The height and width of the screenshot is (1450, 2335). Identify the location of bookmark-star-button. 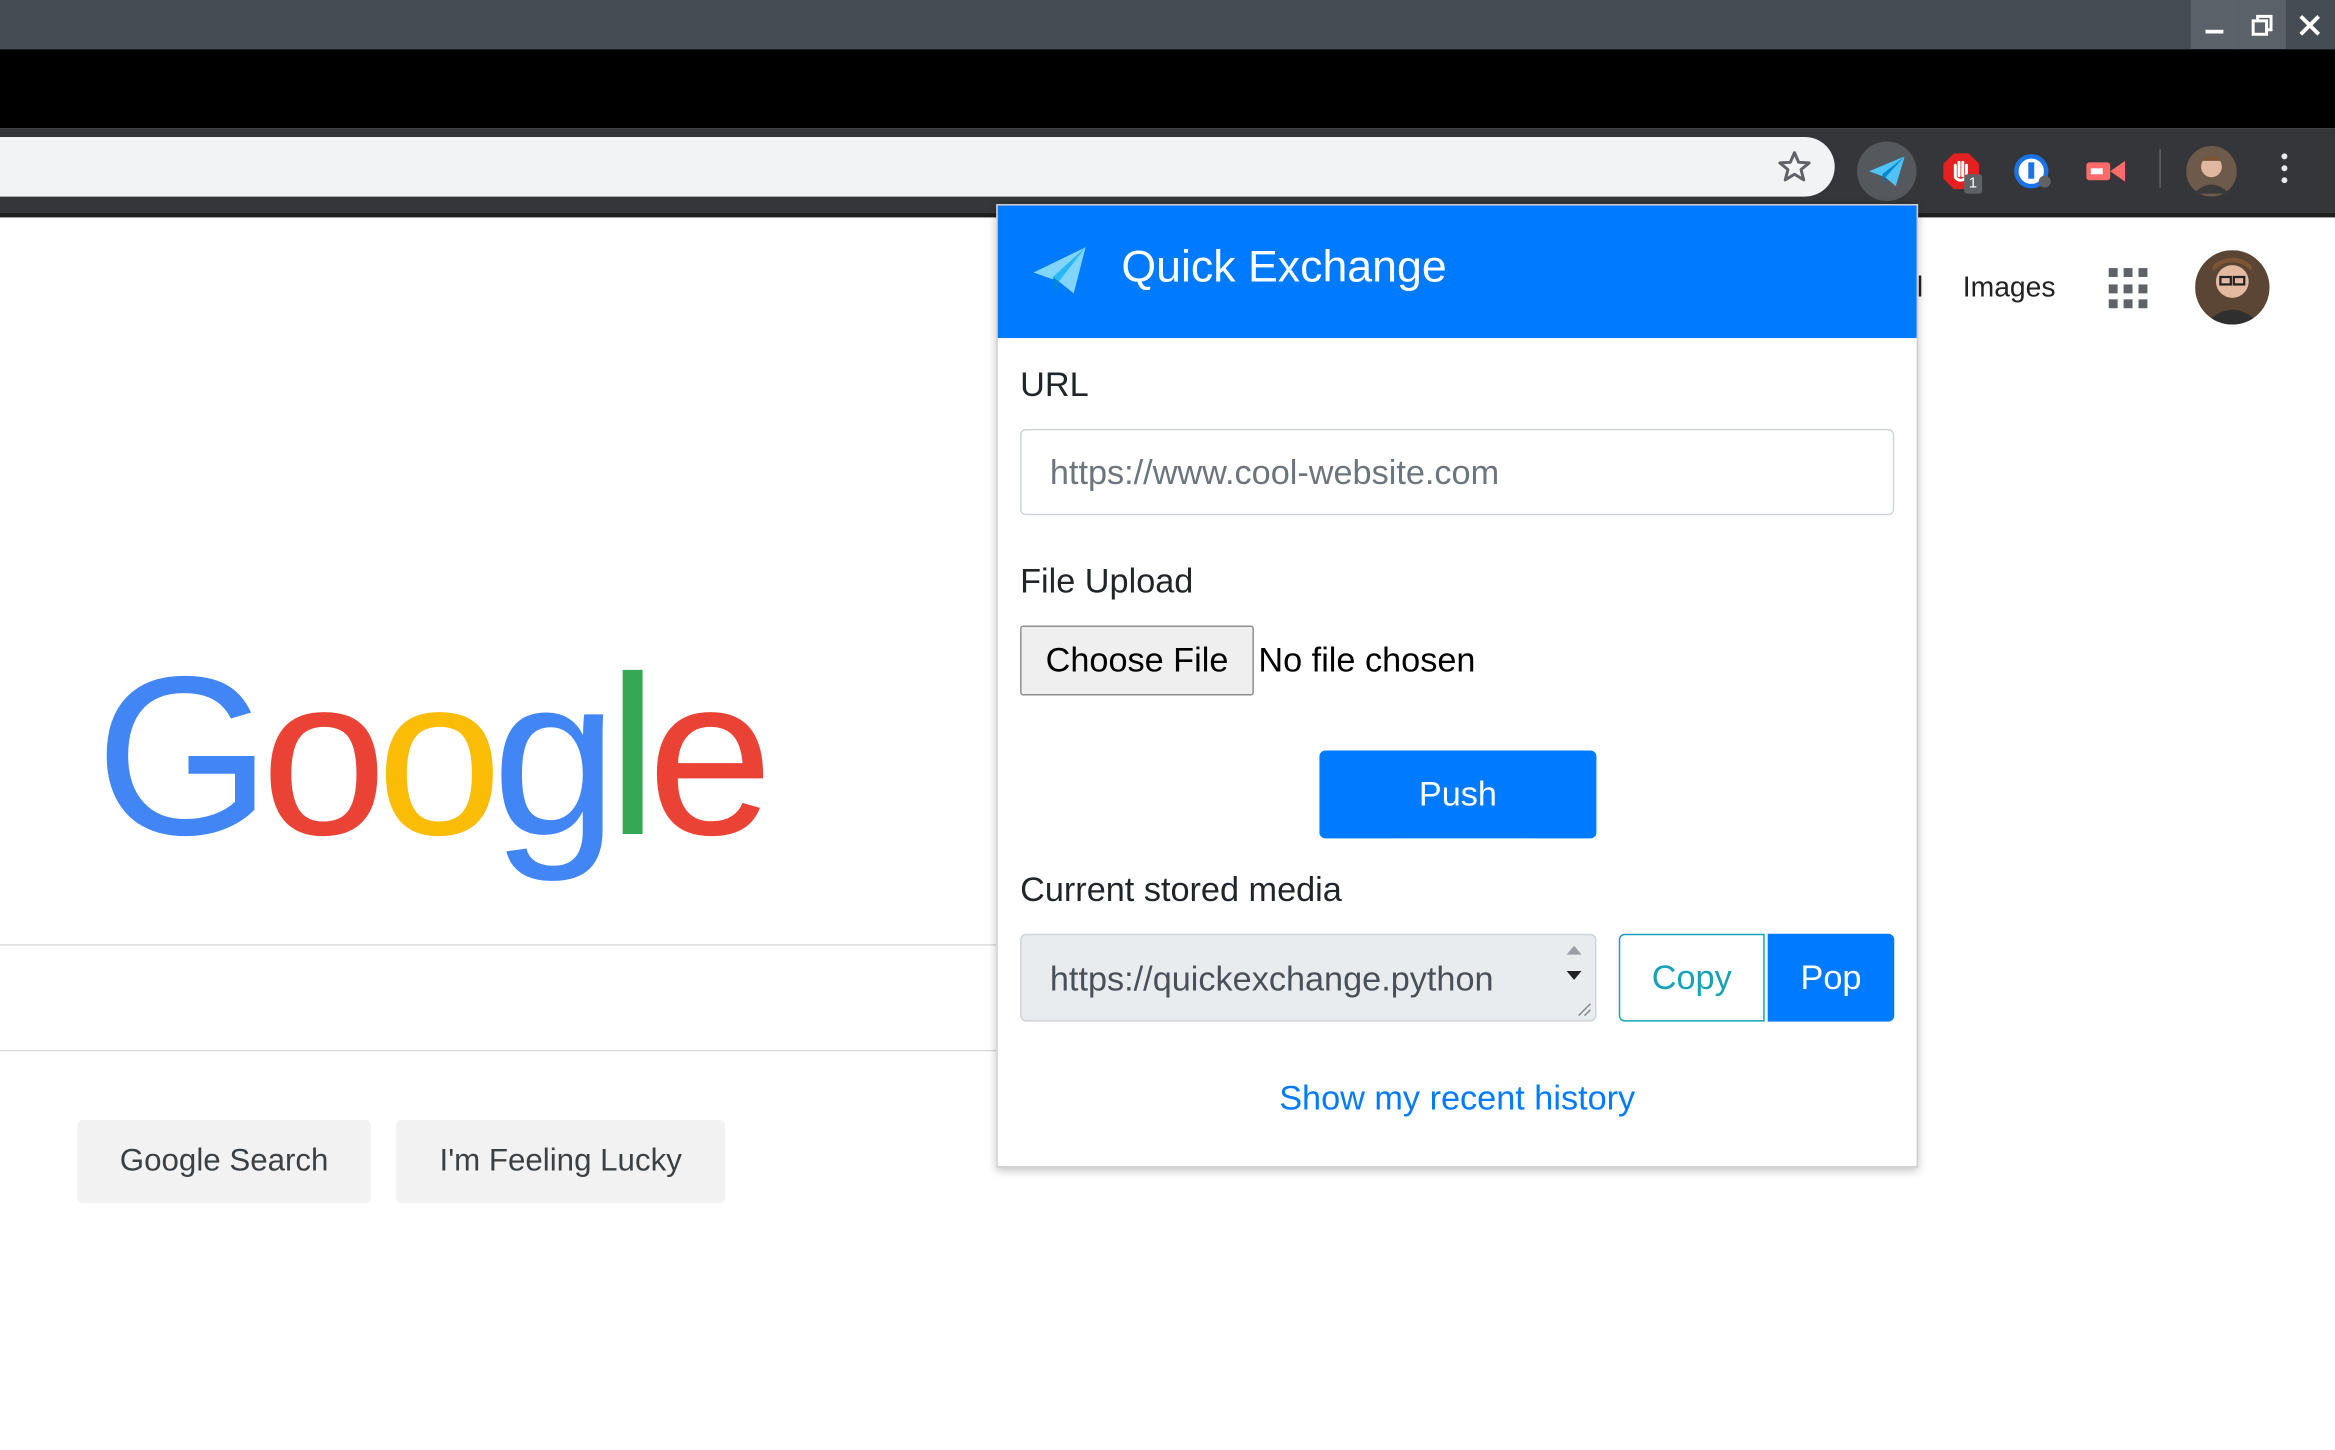
(1795, 167).